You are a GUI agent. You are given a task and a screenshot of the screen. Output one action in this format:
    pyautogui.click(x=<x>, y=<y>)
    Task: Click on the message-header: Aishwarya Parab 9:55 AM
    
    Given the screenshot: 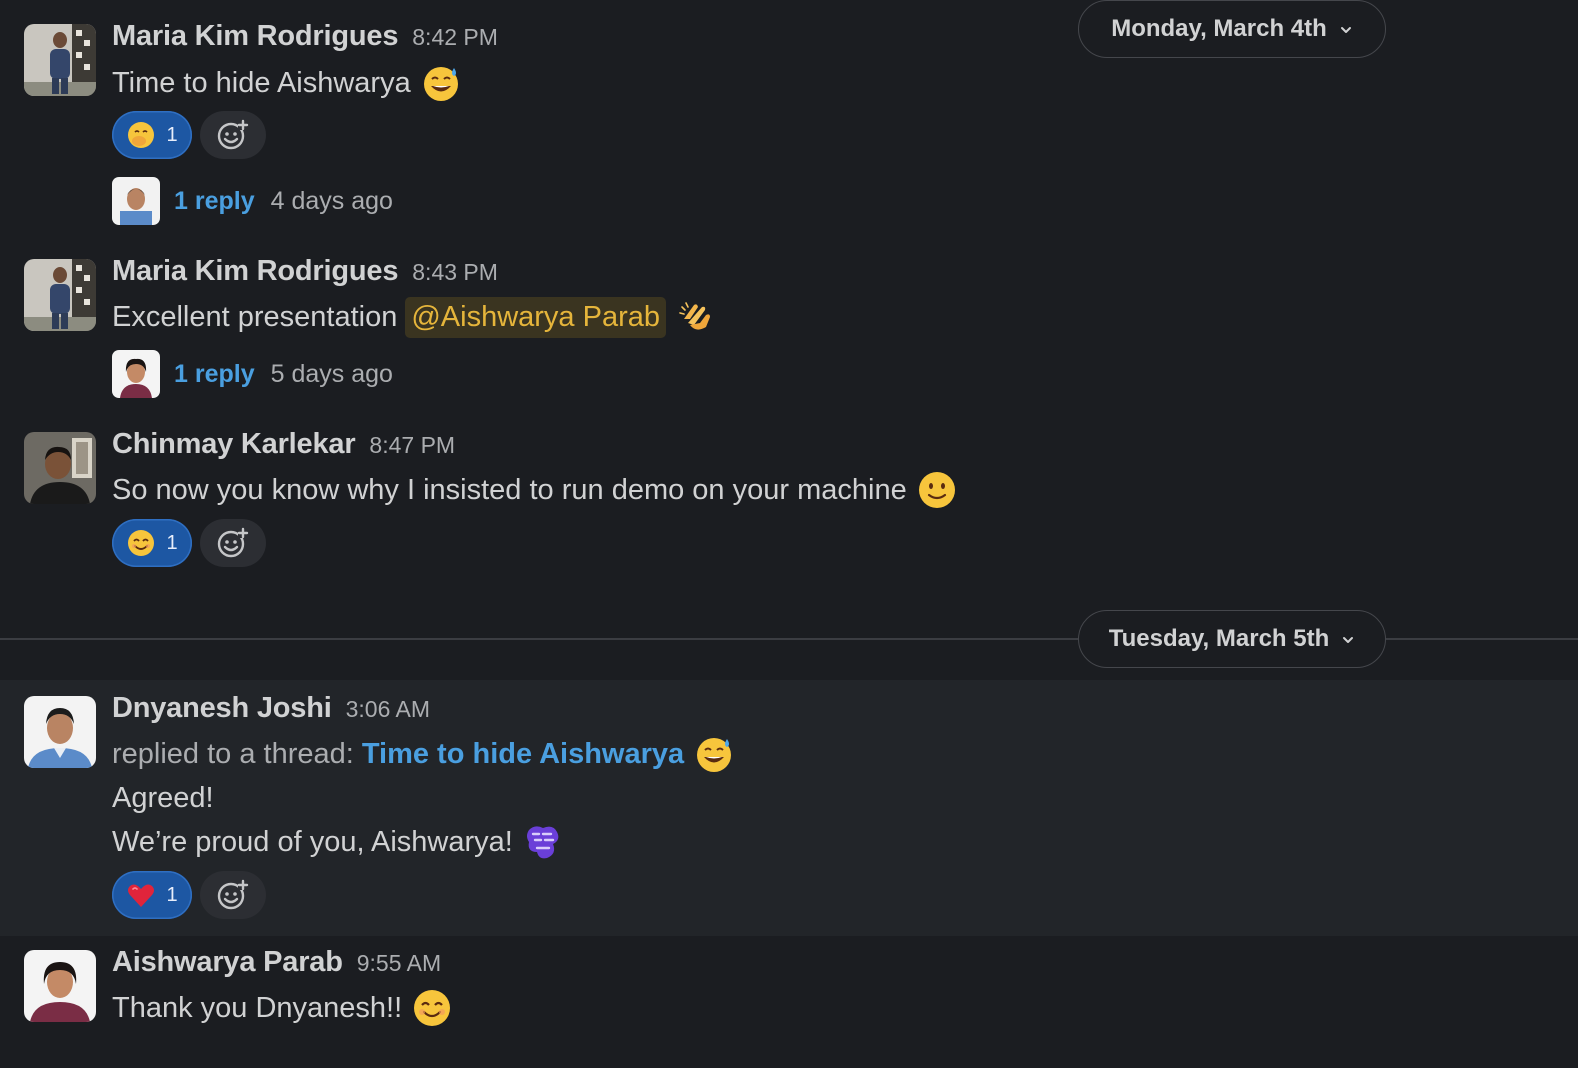 What is the action you would take?
    pyautogui.click(x=276, y=962)
    